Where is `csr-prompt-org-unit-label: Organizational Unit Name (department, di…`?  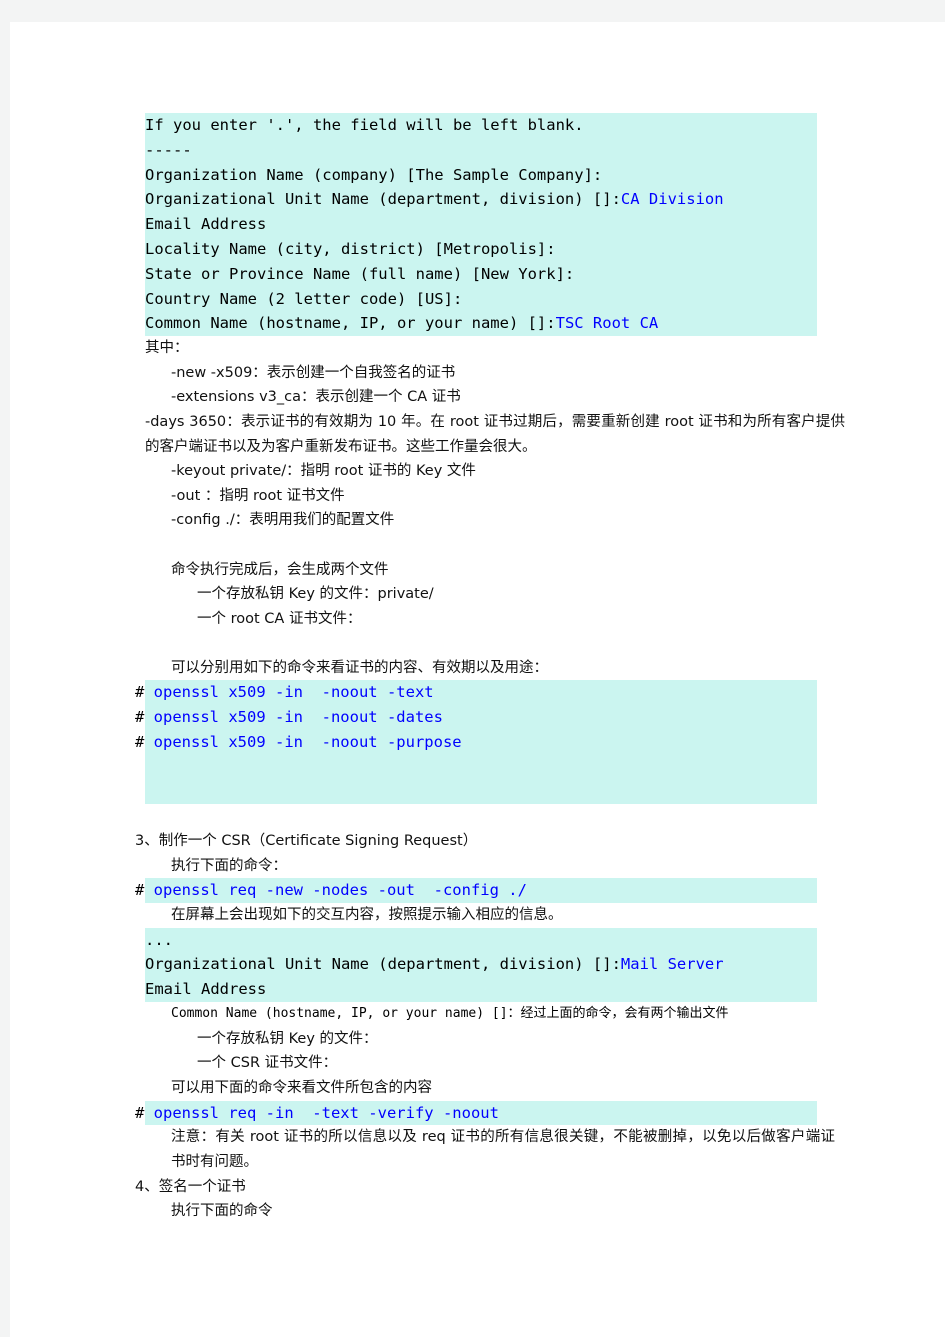 csr-prompt-org-unit-label: Organizational Unit Name (department, di… is located at coordinates (383, 964).